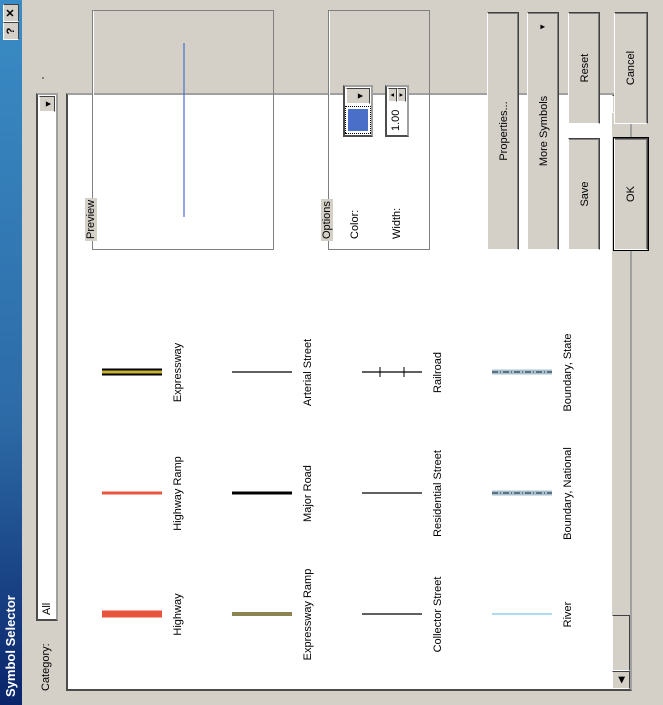  I want to click on cancel-button: Cancel, so click(631, 68).